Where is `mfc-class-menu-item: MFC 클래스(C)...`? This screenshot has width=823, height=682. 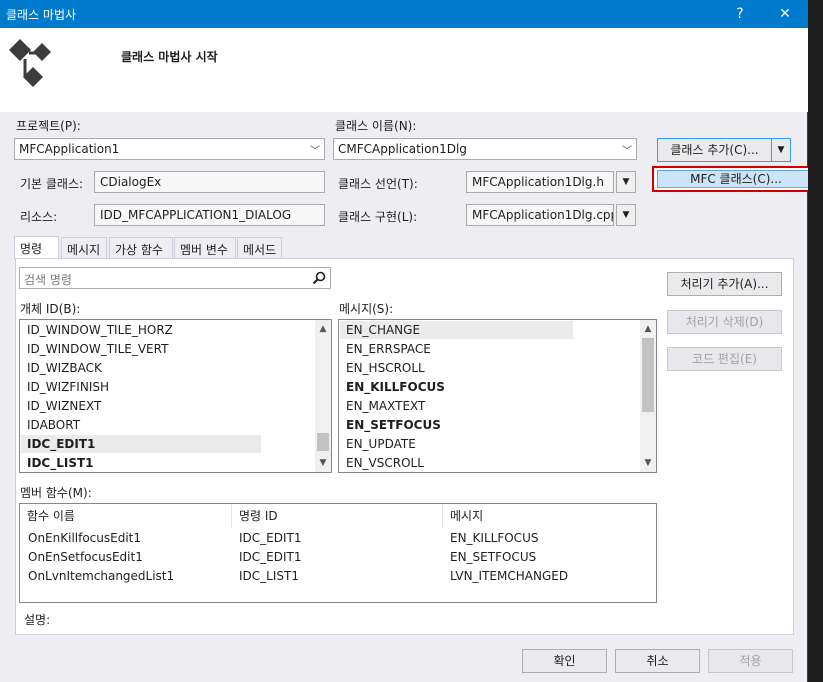 mfc-class-menu-item: MFC 클래스(C)... is located at coordinates (736, 179).